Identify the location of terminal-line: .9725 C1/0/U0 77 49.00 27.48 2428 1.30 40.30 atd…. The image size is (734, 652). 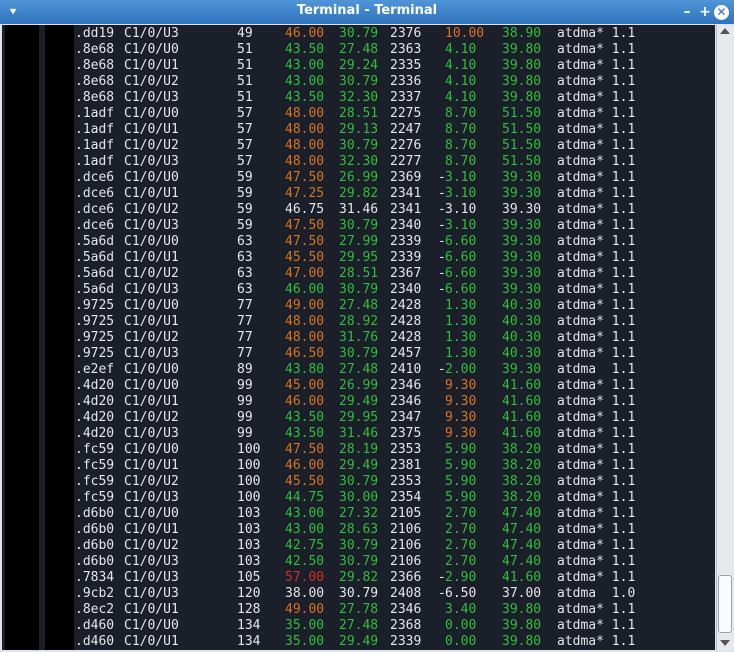
(358, 306).